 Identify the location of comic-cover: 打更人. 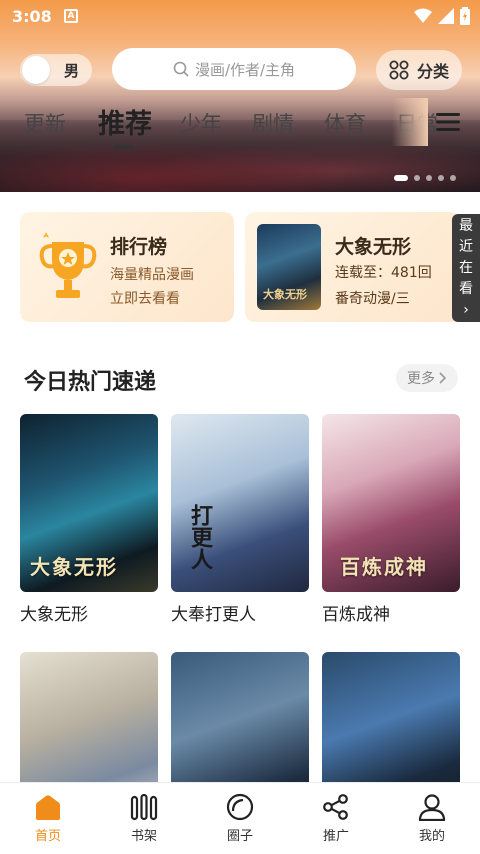
(240, 503).